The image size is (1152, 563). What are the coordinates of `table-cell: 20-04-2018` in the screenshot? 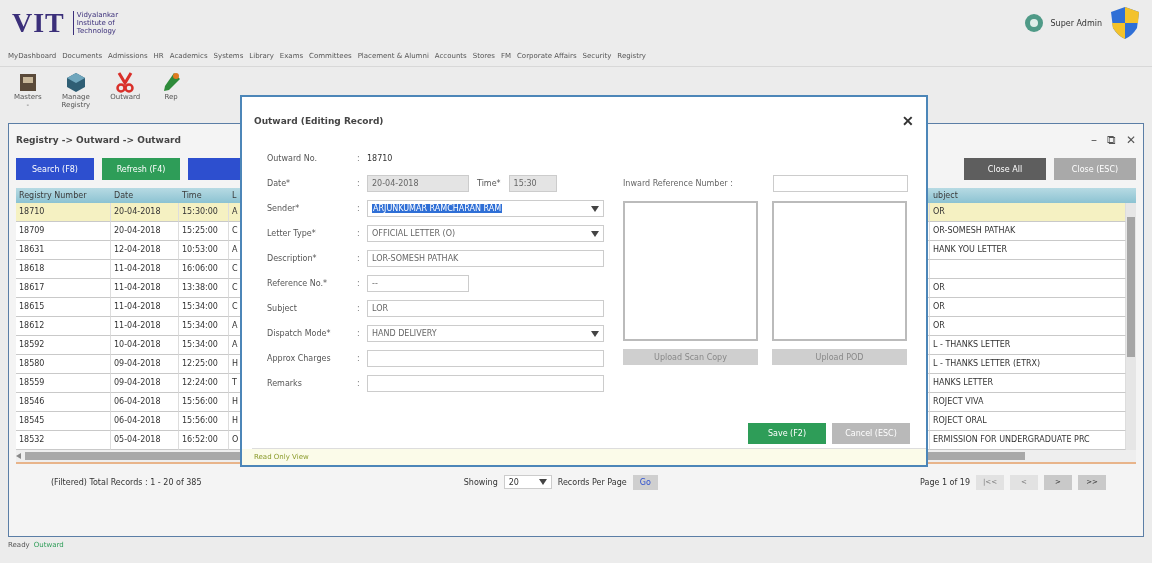 It's located at (145, 212).